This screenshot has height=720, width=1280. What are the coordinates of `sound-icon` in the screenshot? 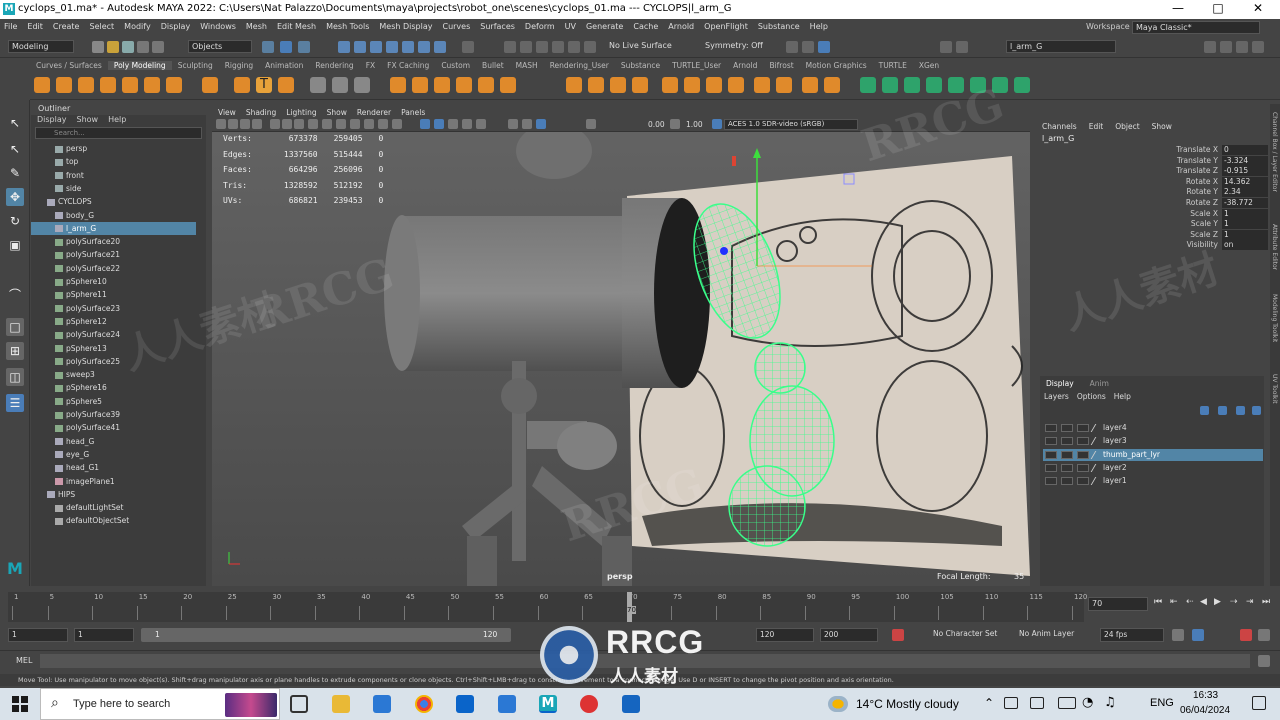 It's located at (1198, 635).